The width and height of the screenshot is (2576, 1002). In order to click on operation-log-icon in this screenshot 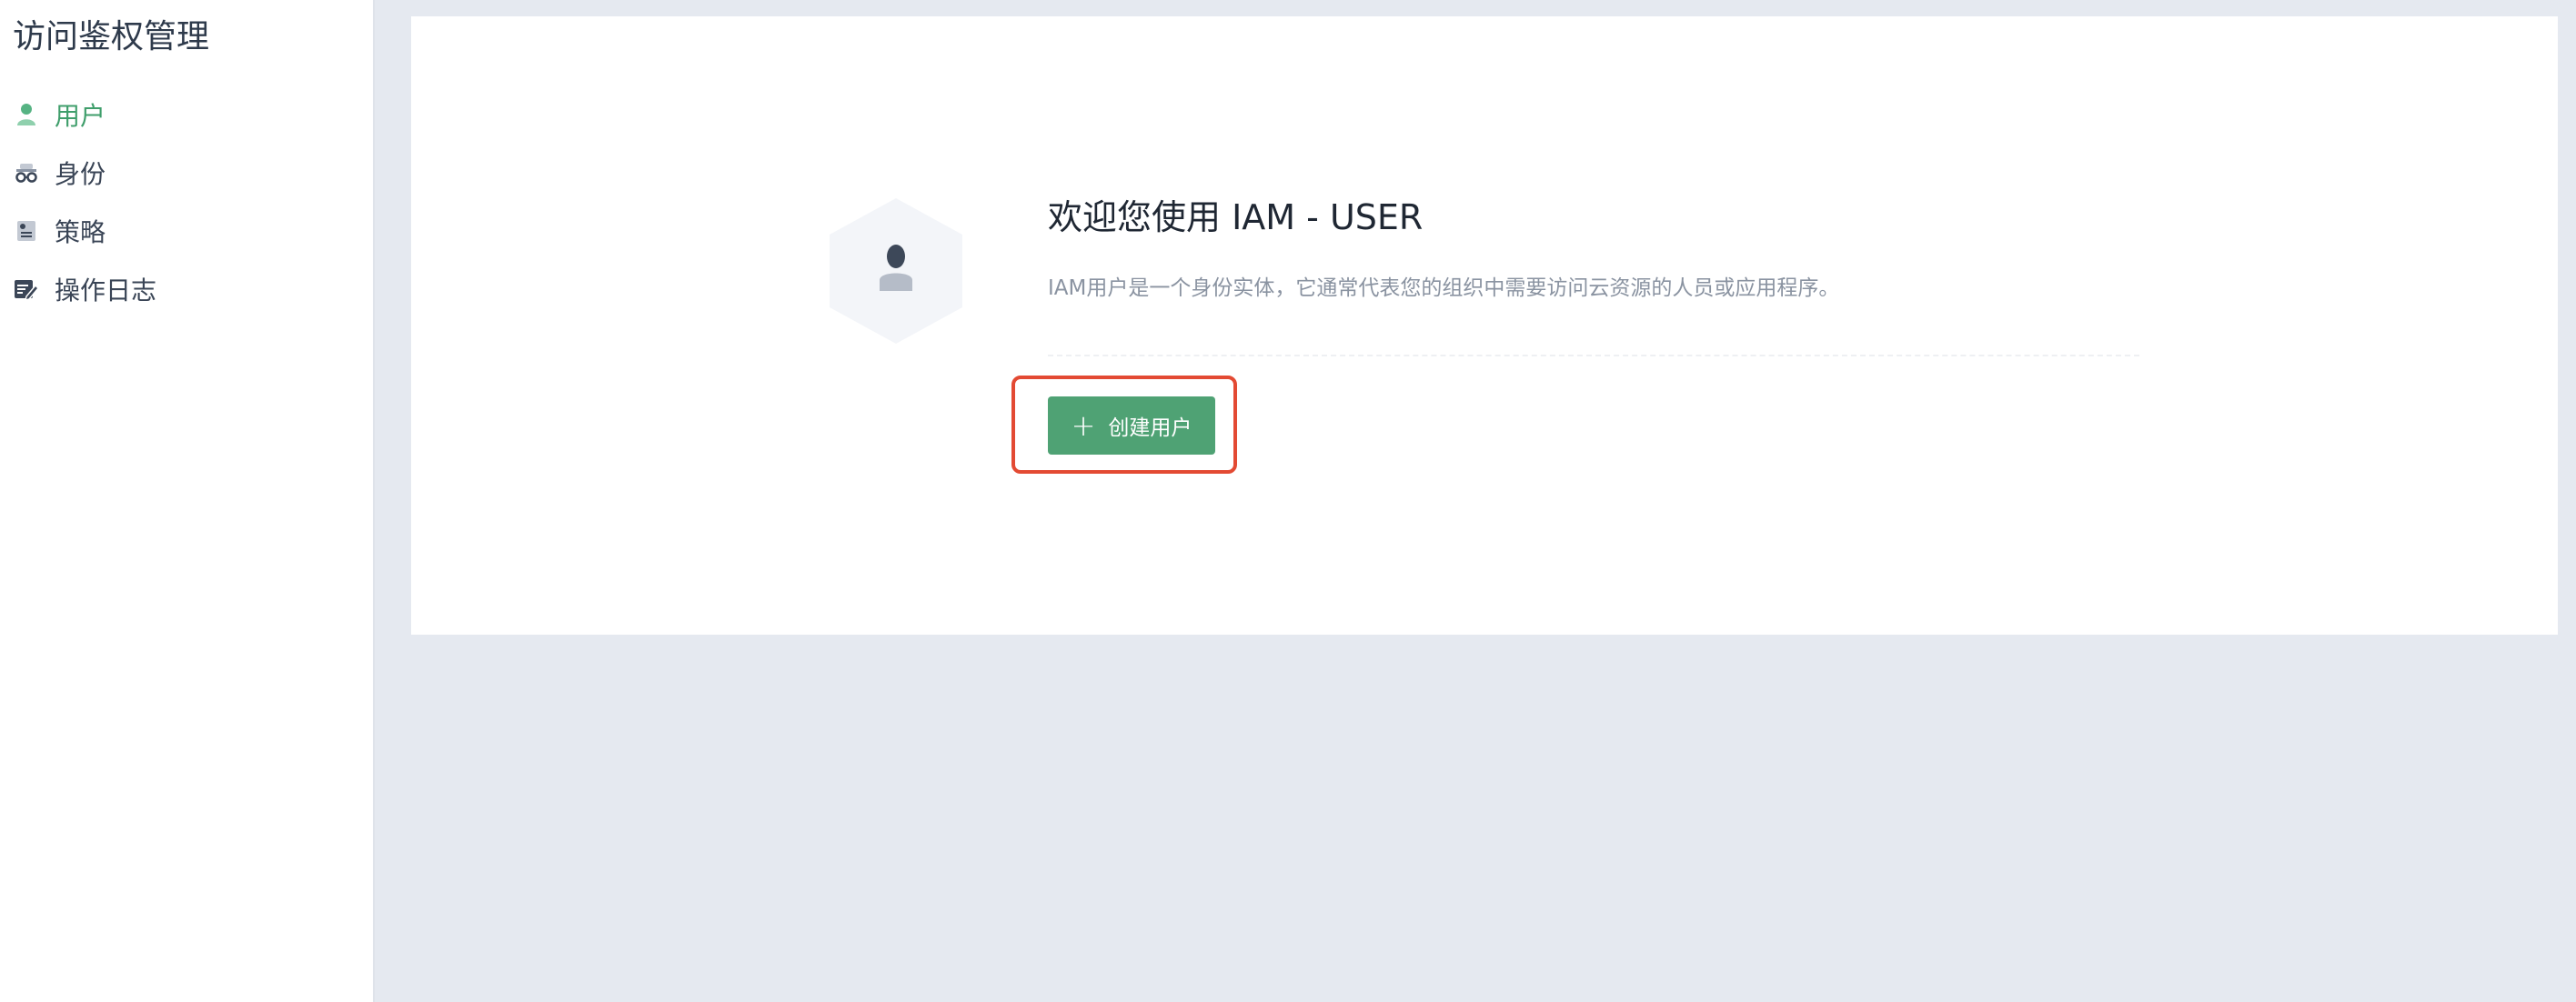, I will do `click(26, 289)`.